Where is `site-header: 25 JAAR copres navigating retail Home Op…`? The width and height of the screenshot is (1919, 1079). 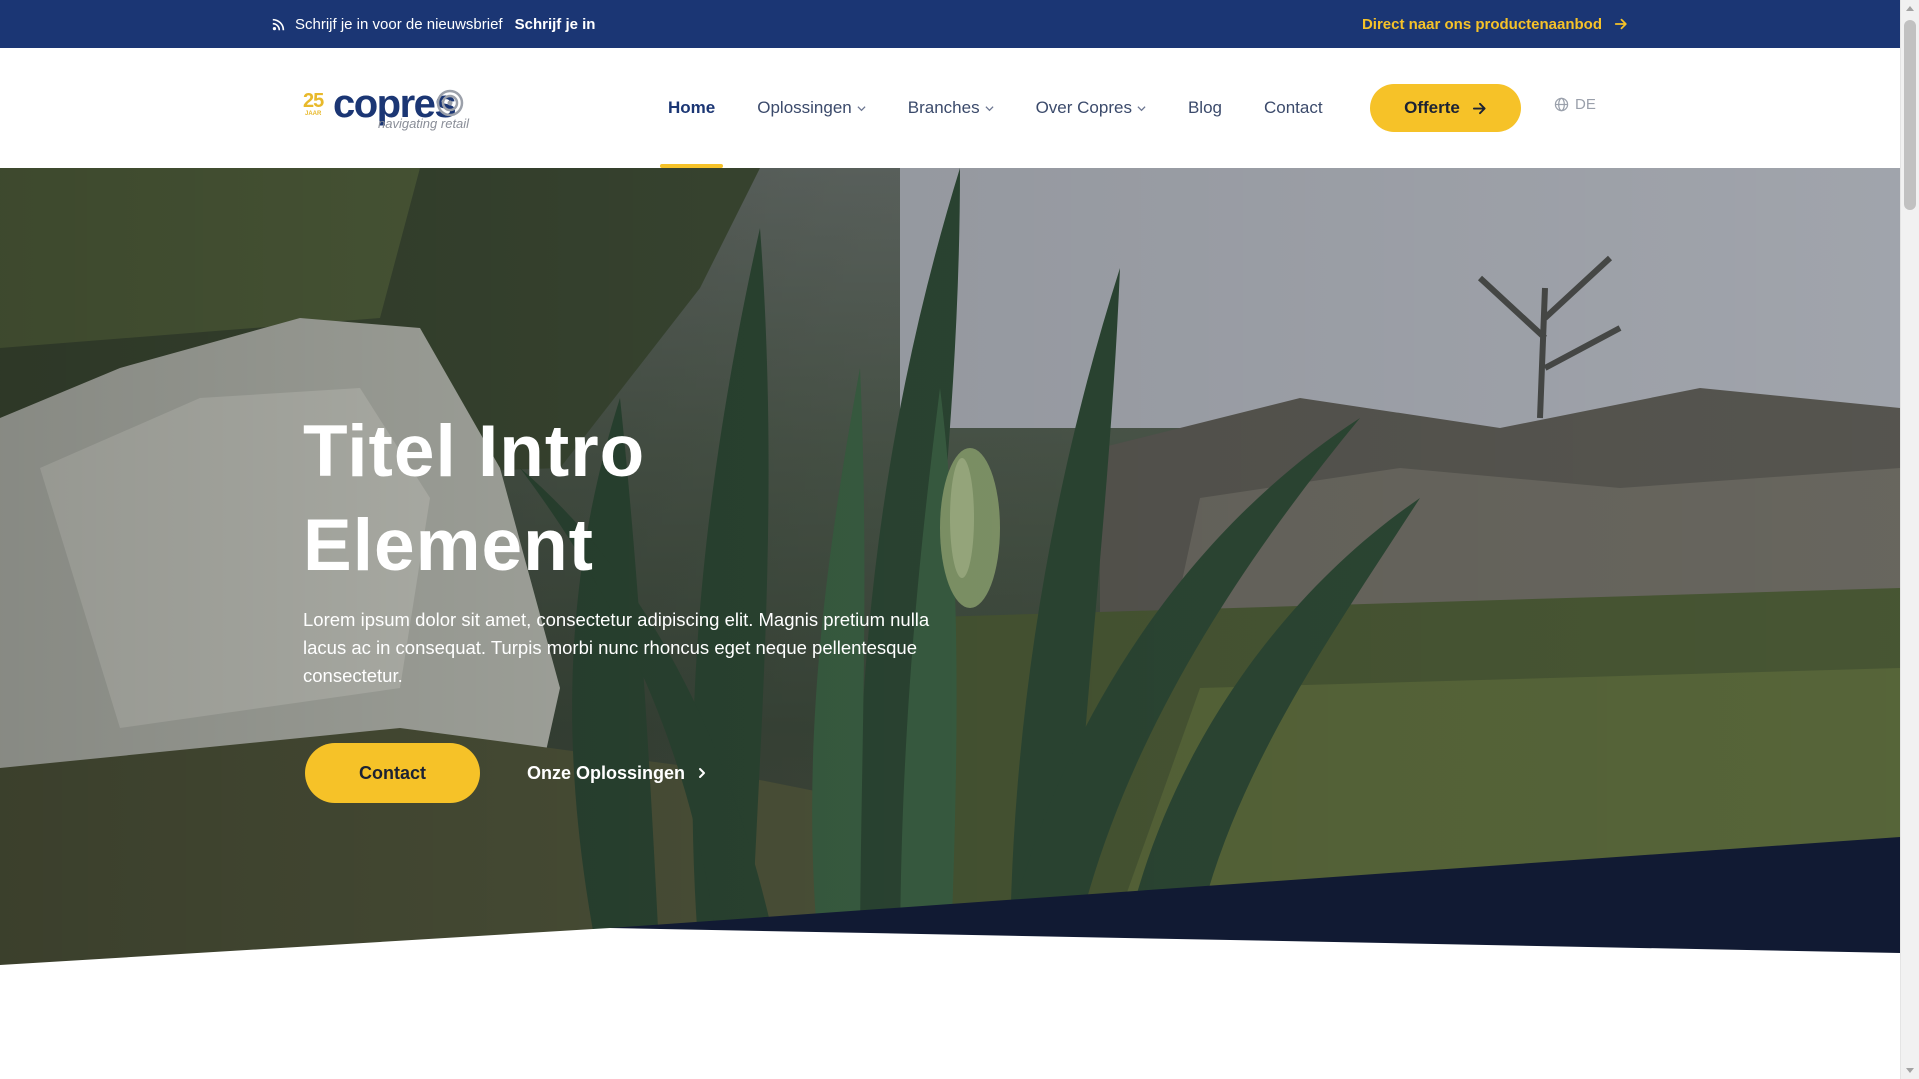 site-header: 25 JAAR copres navigating retail Home Op… is located at coordinates (950, 108).